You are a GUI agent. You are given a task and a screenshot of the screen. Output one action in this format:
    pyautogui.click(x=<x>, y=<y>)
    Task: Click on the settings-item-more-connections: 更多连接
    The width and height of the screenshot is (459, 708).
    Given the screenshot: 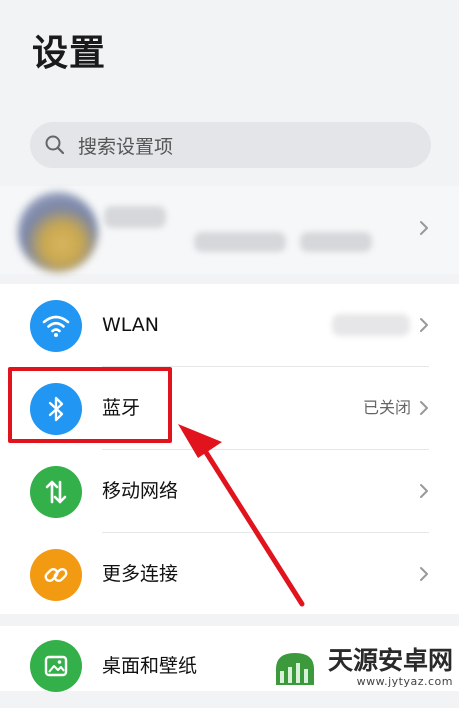 What is the action you would take?
    pyautogui.click(x=229, y=574)
    